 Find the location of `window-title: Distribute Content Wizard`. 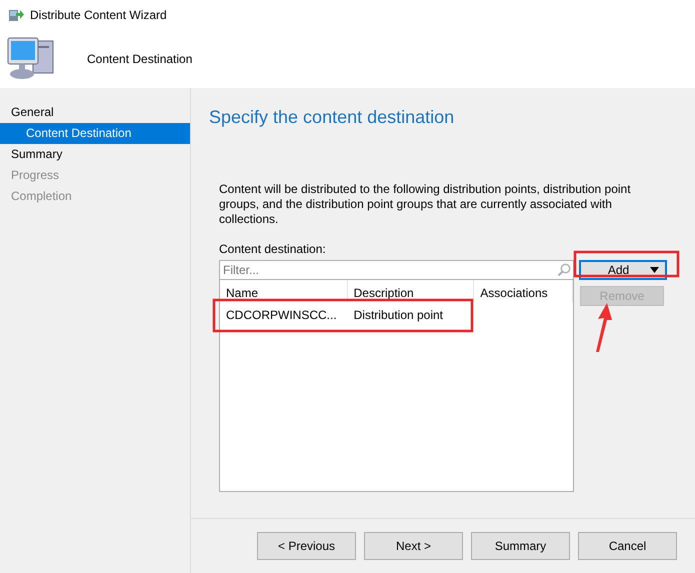

window-title: Distribute Content Wizard is located at coordinates (98, 15).